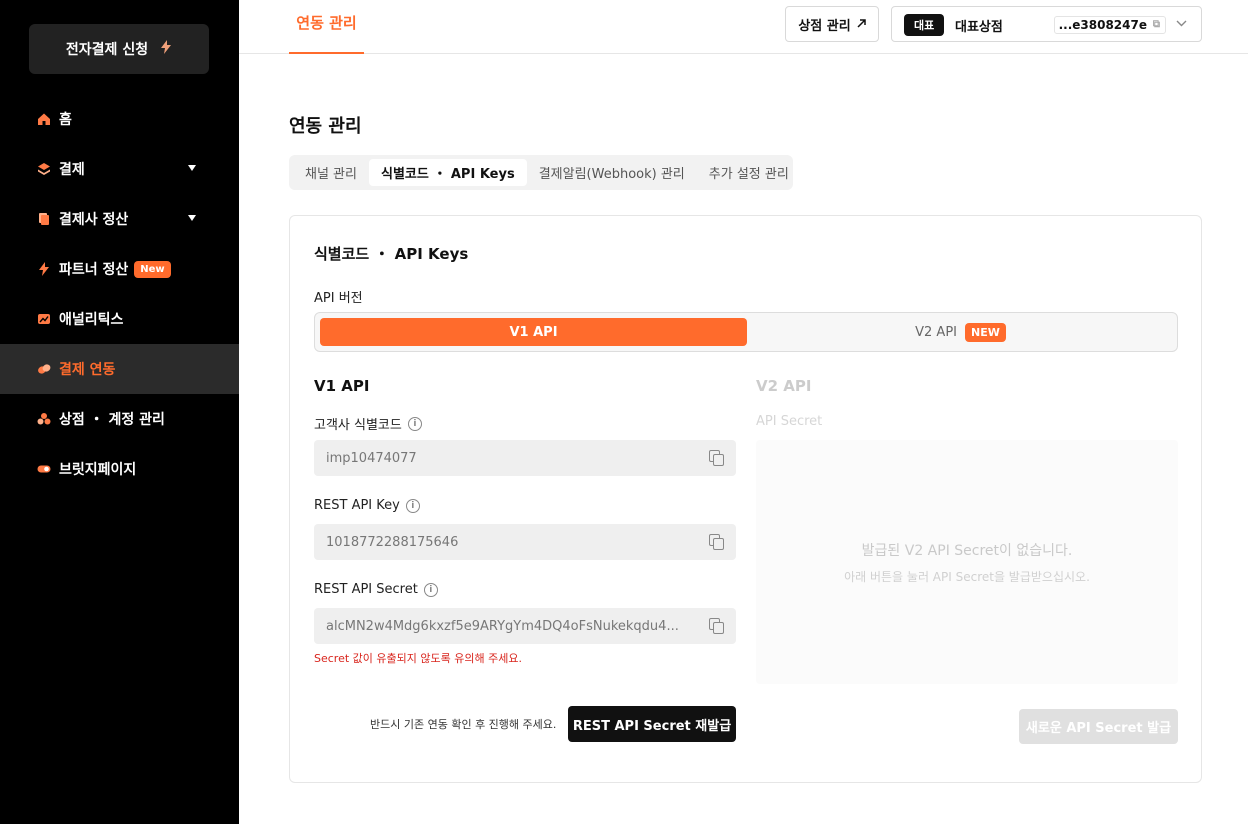  What do you see at coordinates (447, 172) in the screenshot?
I see `tab-api-keys: 식별코드 ・ API Keys` at bounding box center [447, 172].